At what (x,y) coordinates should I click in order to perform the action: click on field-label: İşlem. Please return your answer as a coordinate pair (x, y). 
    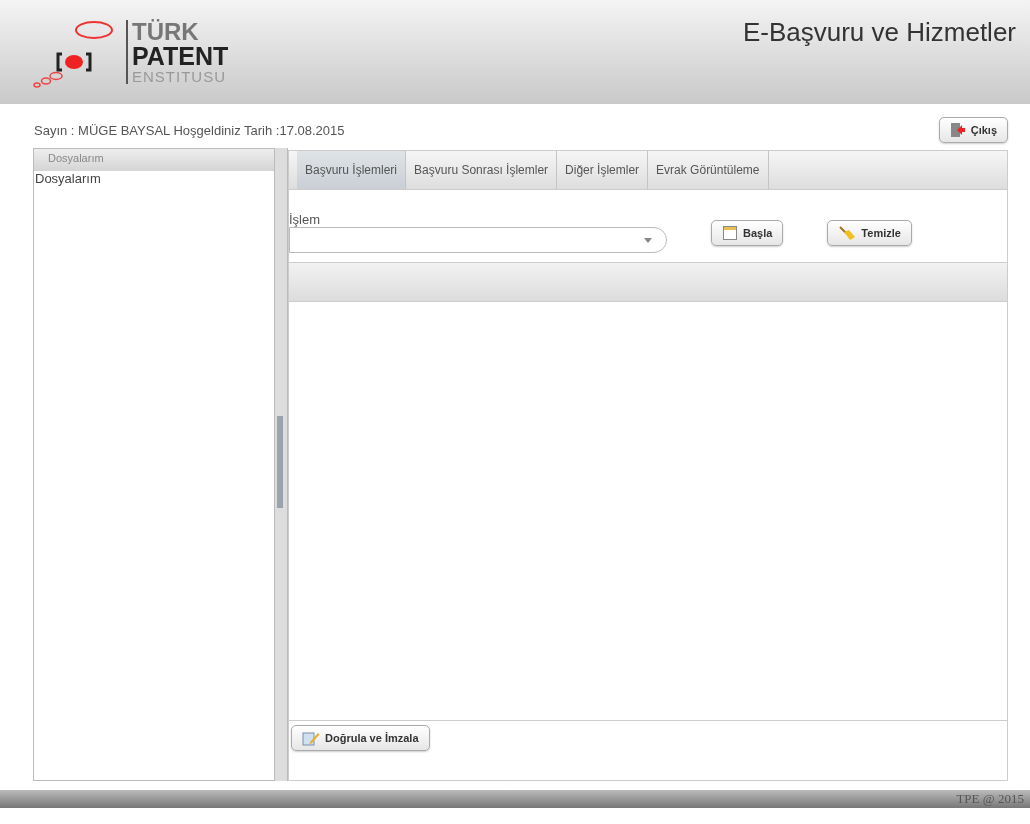
    Looking at the image, I should click on (305, 219).